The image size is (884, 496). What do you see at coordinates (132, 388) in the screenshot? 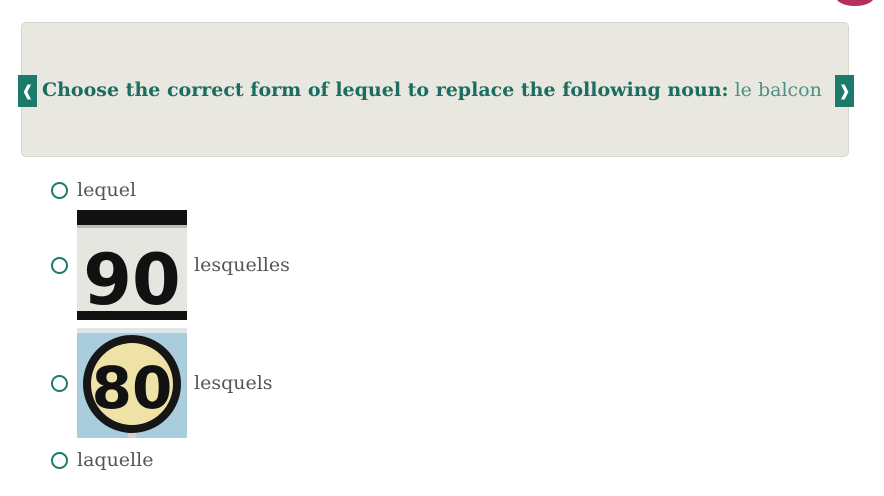
I see `sign-number: 80` at bounding box center [132, 388].